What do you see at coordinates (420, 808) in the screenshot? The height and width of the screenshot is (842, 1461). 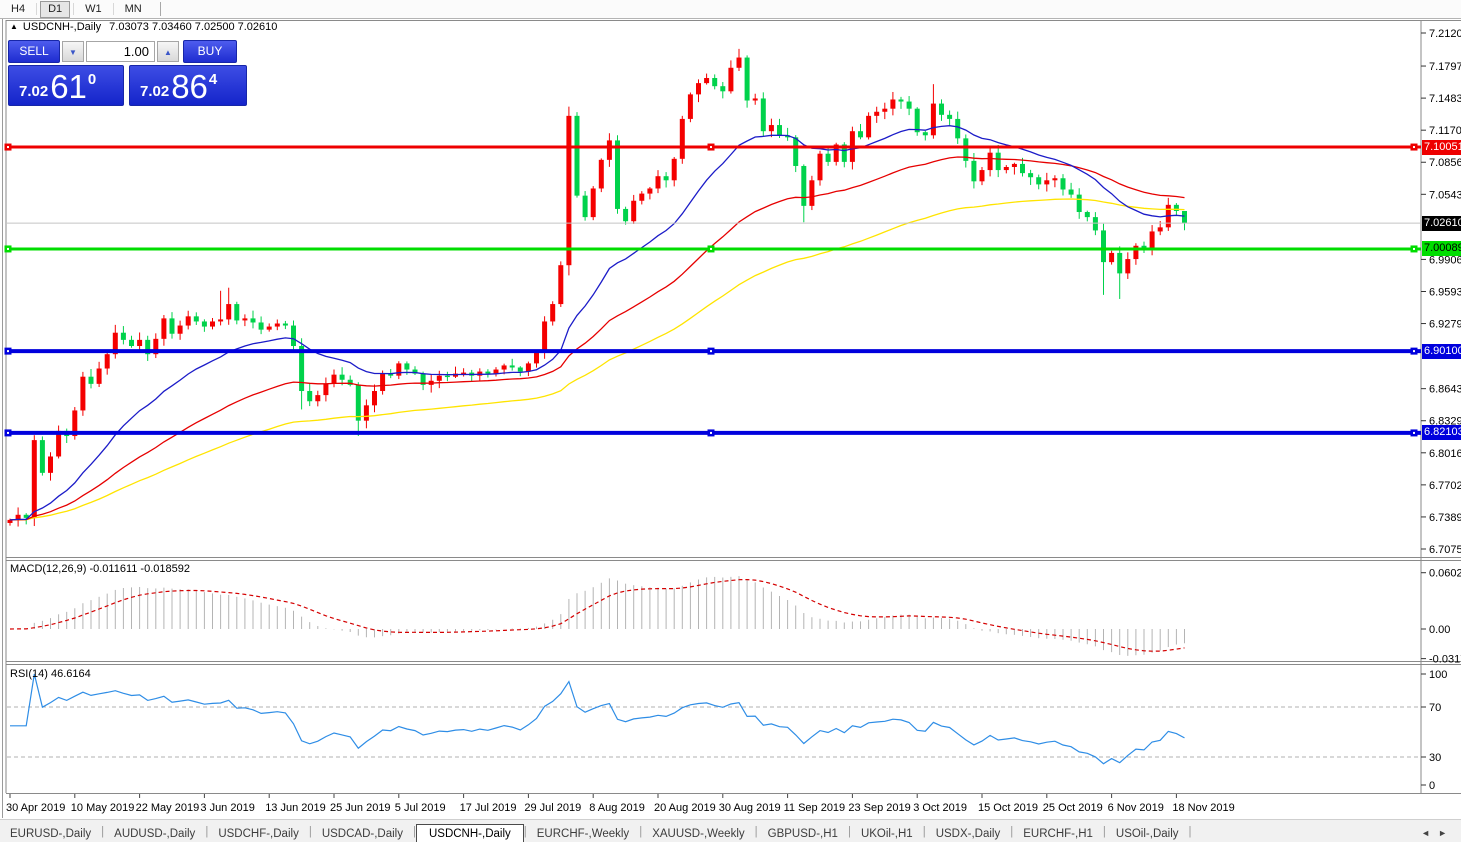 I see `date-axis-label: 5 Jul 2019` at bounding box center [420, 808].